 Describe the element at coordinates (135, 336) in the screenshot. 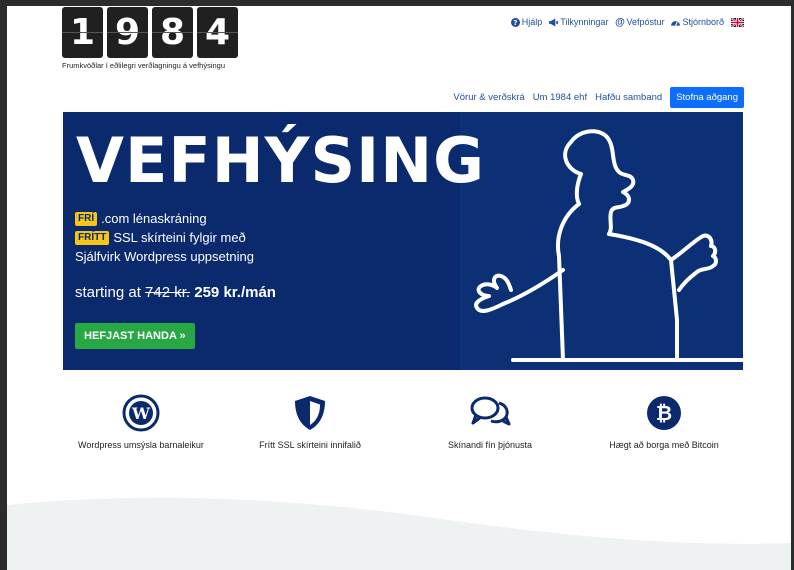

I see `get-started-button: HEFJAST HANDA »` at that location.